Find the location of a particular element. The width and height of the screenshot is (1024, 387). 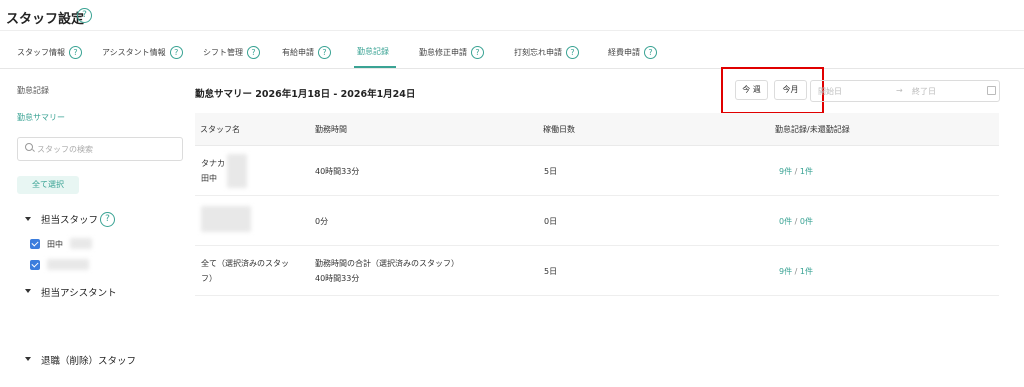

range-arrow: → is located at coordinates (899, 90).